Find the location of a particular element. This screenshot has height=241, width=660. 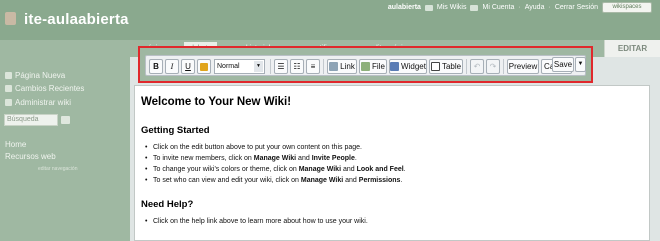

file-icon is located at coordinates (366, 66).